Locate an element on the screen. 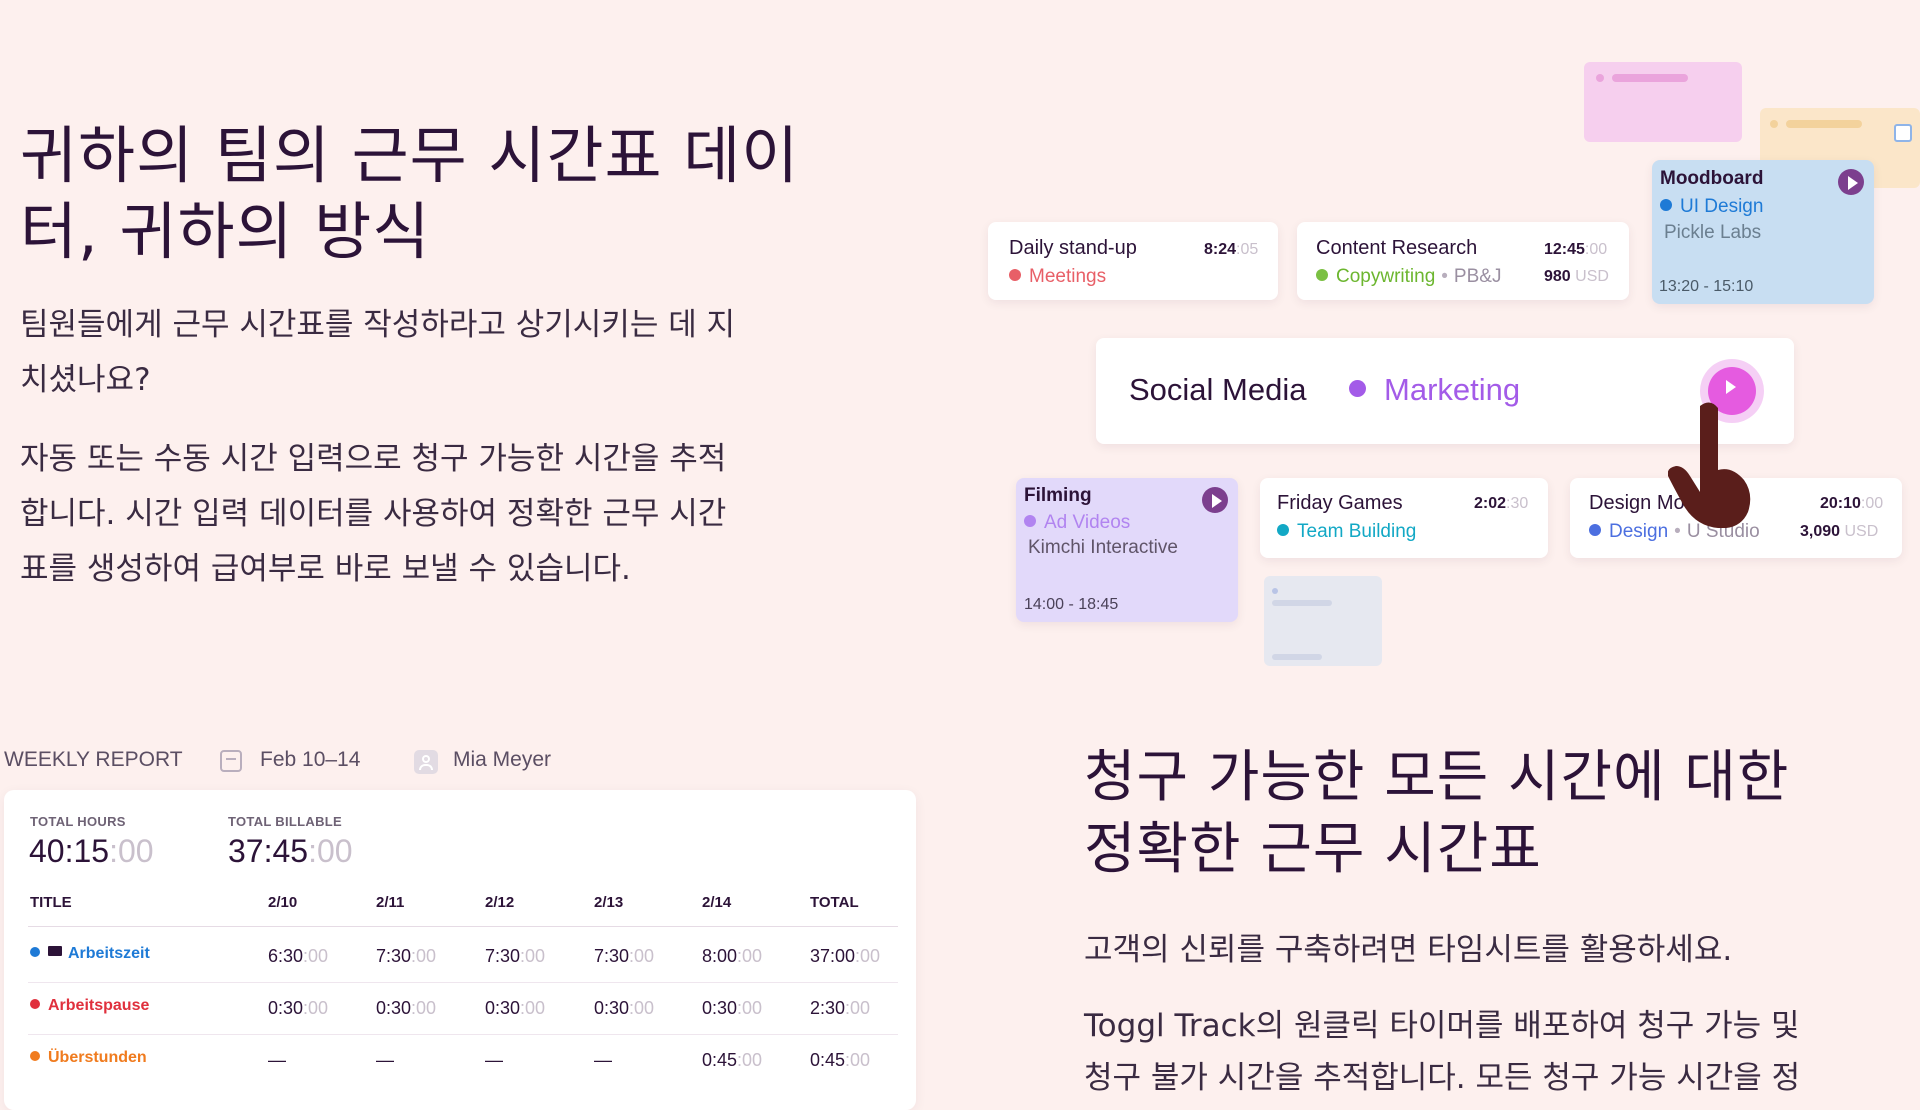 The width and height of the screenshot is (1920, 1110). column-header-day: 2/13 is located at coordinates (609, 902).